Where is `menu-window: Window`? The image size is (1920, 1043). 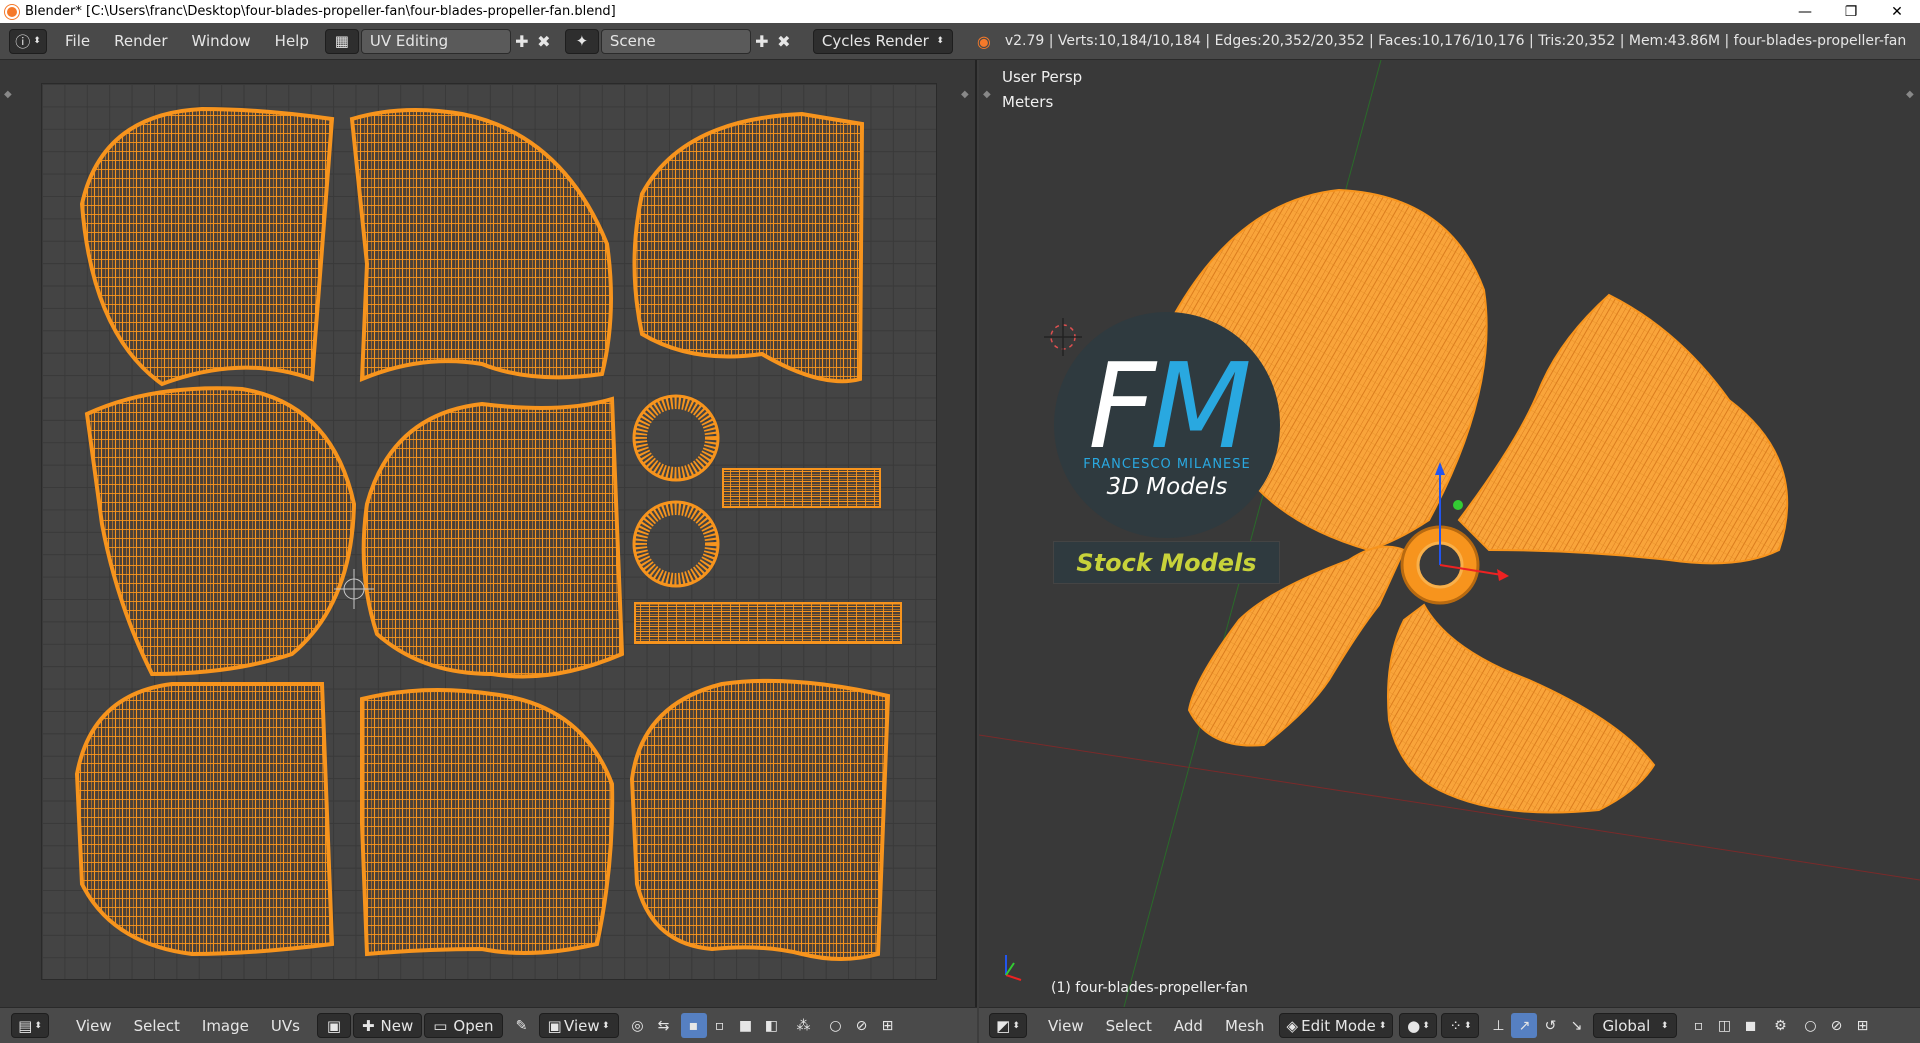 menu-window: Window is located at coordinates (221, 41).